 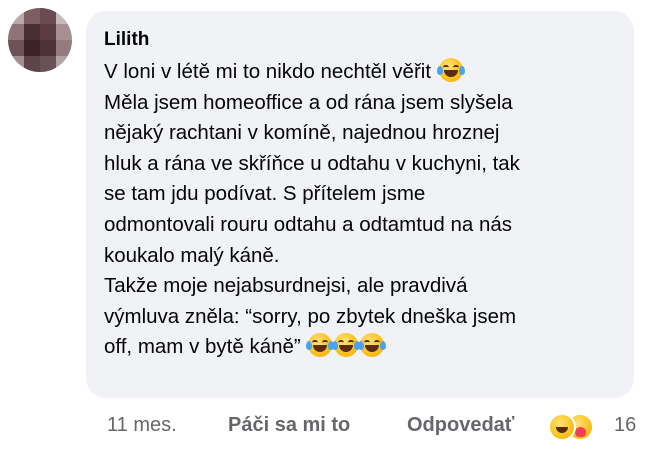 I want to click on comment-line: koukalo malý káně., so click(x=192, y=255).